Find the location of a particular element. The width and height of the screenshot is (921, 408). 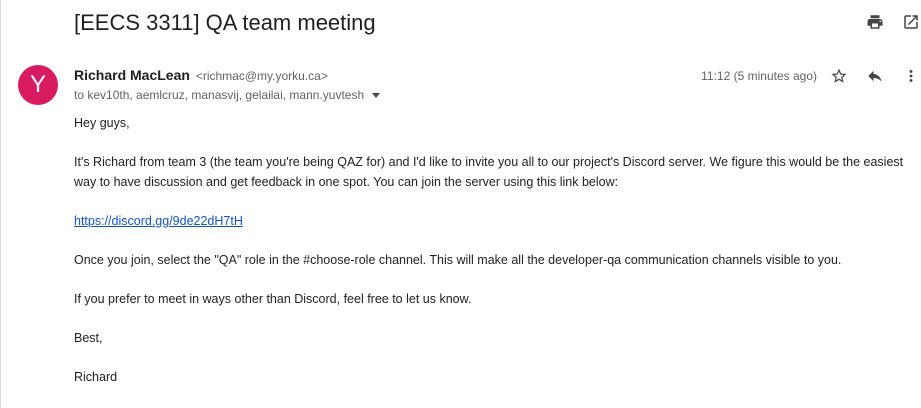

message-actions: 11:12 (5 minutes ago) is located at coordinates (811, 76).